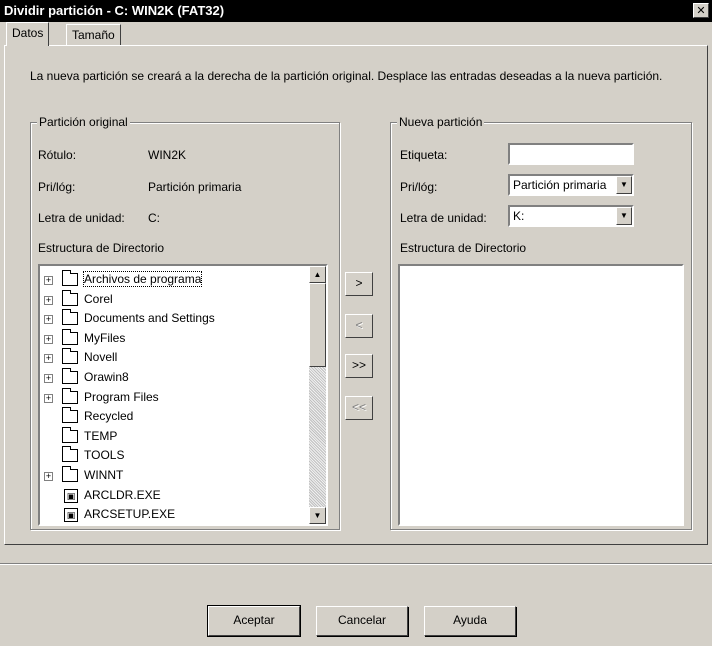 The width and height of the screenshot is (712, 646). Describe the element at coordinates (571, 154) in the screenshot. I see `new-label-field` at that location.